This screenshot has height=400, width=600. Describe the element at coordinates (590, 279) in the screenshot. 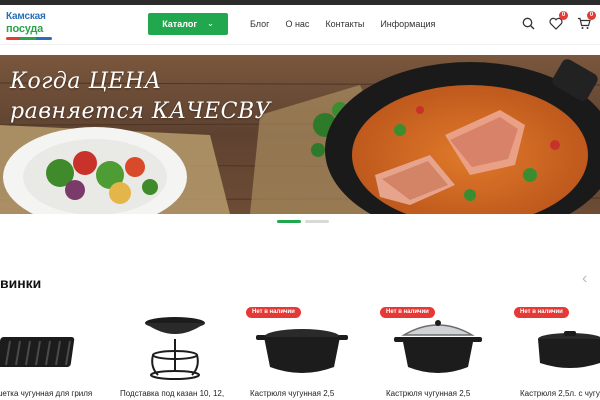

I see `carousel-prev-icon: ‹` at that location.